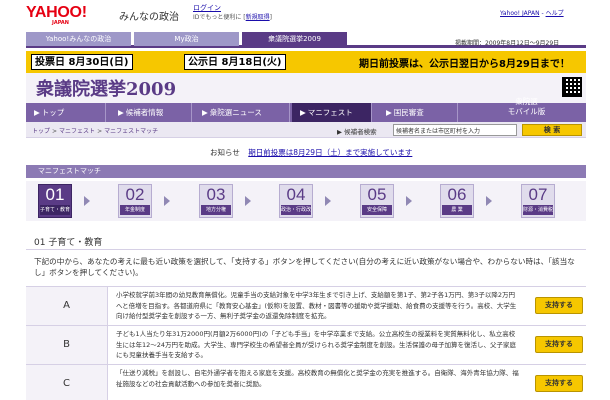 The height and width of the screenshot is (400, 610). Describe the element at coordinates (306, 249) in the screenshot. I see `divider` at that location.